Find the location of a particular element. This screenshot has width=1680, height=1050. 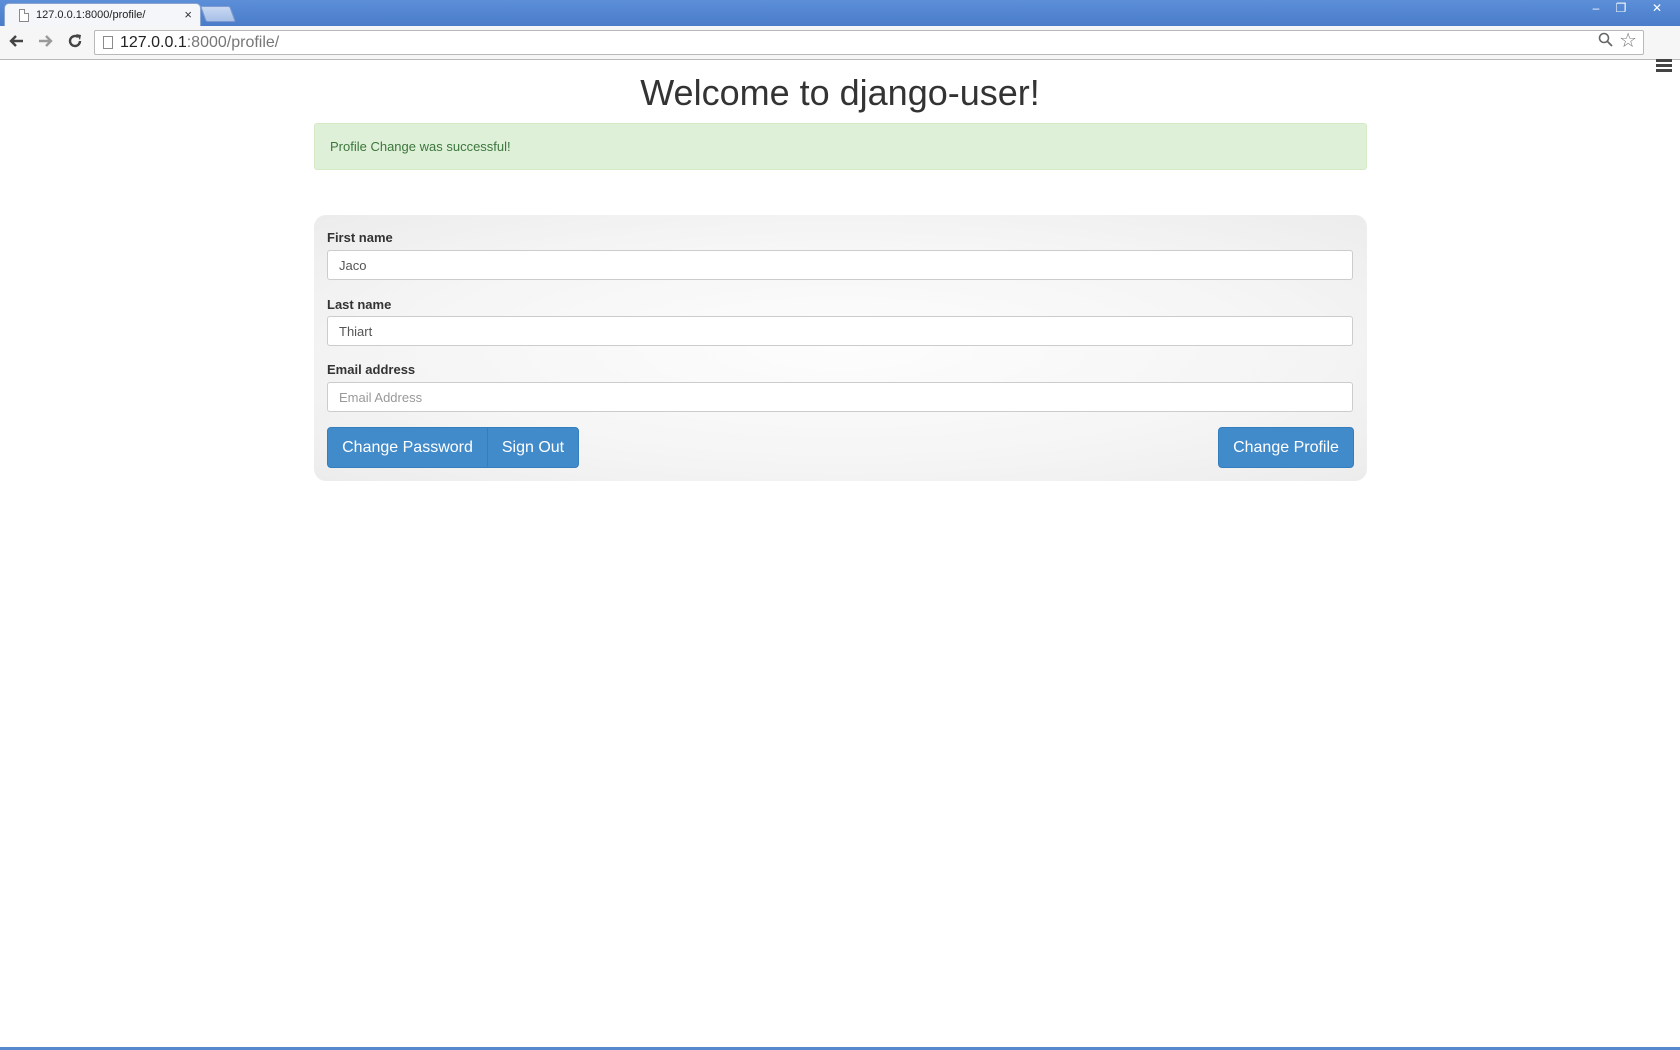

back-button is located at coordinates (17, 43).